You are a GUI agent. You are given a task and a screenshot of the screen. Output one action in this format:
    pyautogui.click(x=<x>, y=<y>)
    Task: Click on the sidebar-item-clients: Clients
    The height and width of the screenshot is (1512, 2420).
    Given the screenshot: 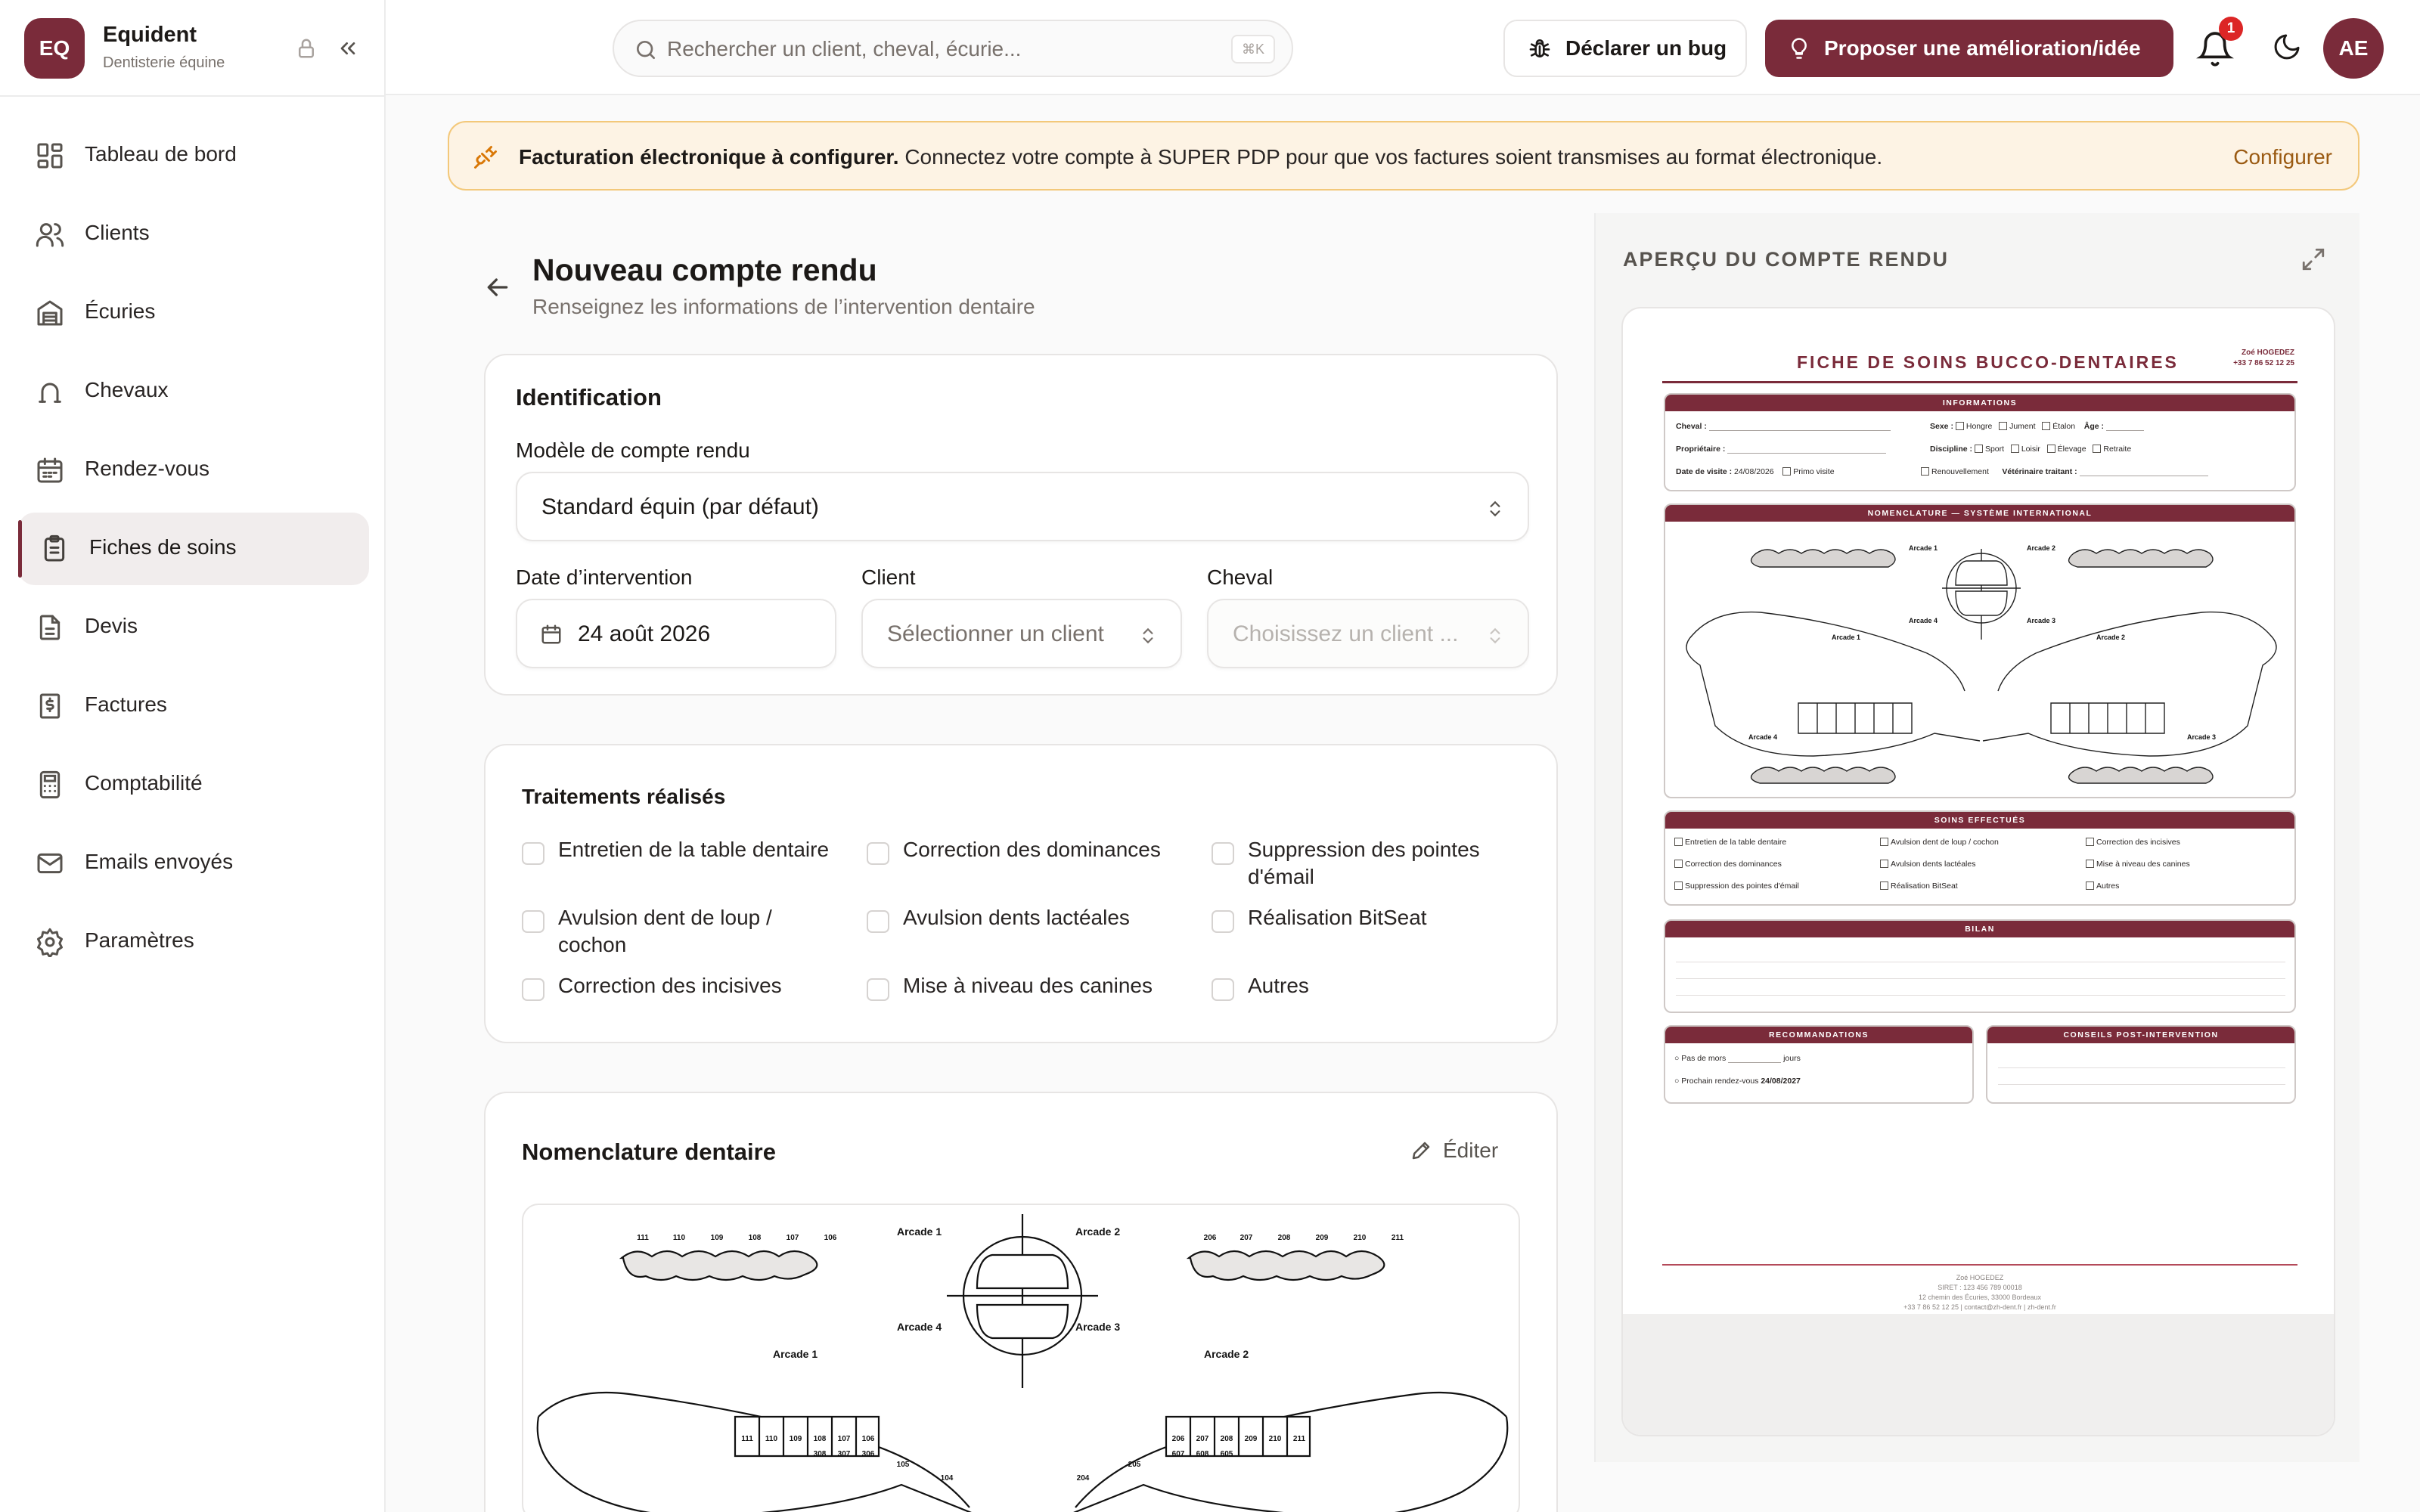 What is the action you would take?
    pyautogui.click(x=193, y=235)
    